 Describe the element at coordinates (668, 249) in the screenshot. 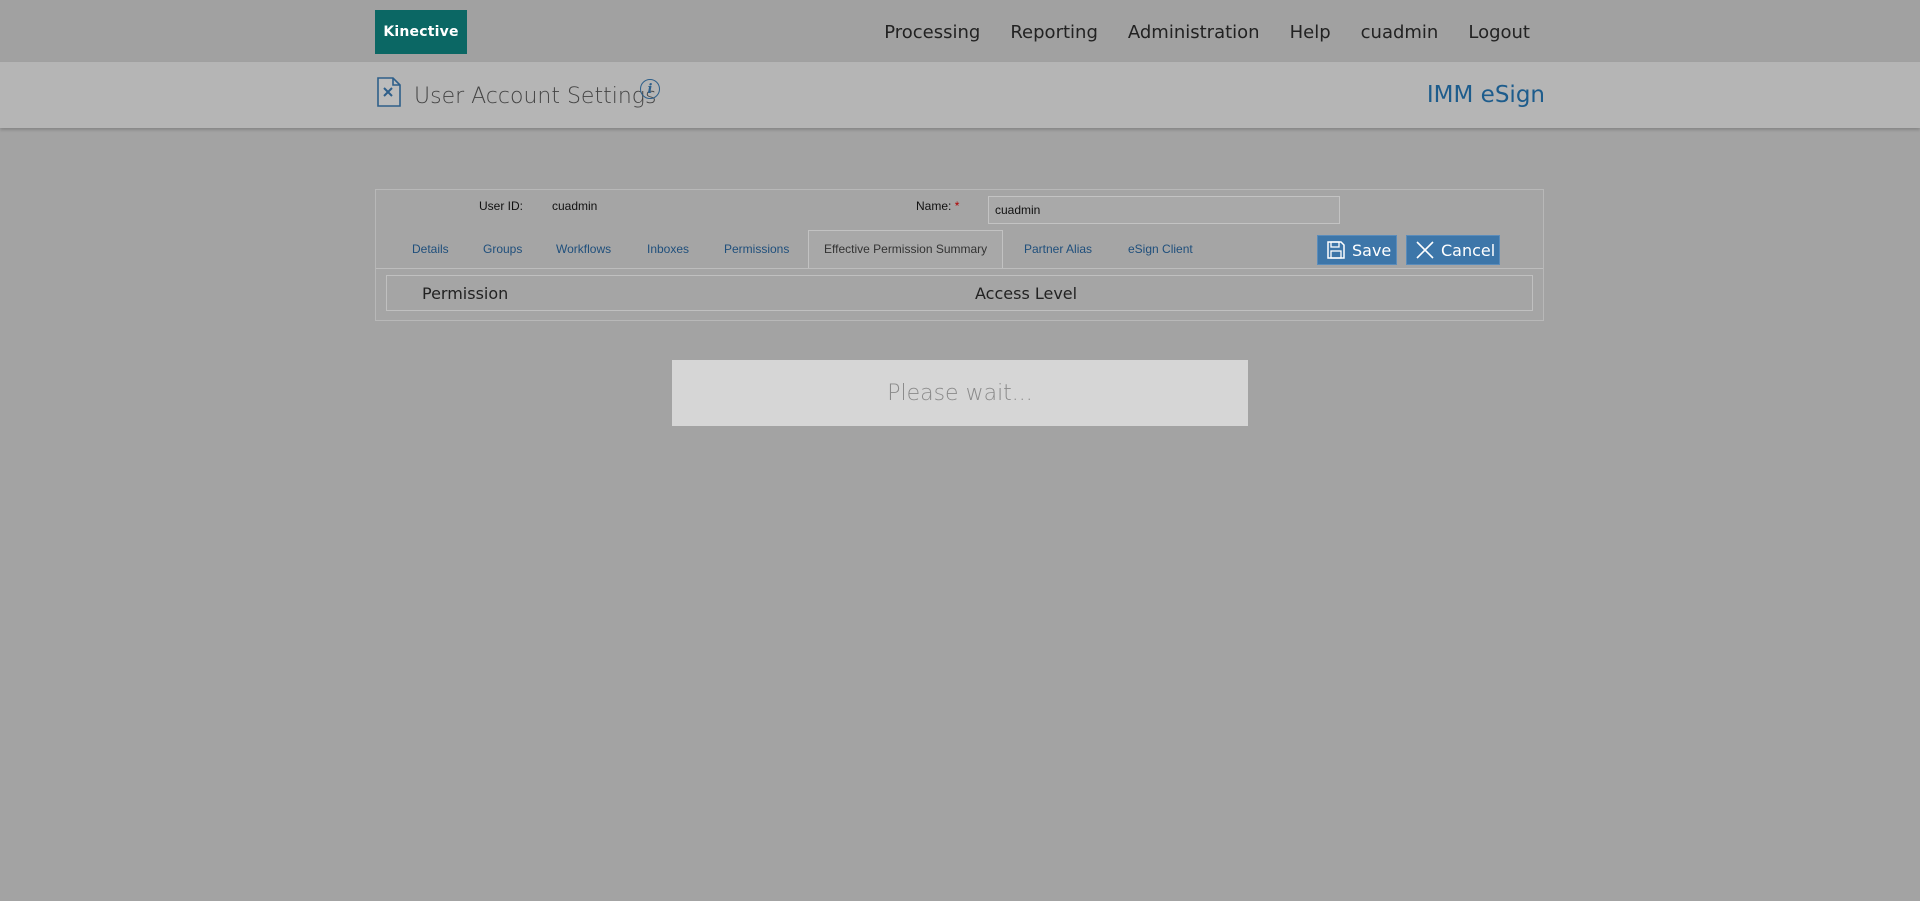

I see `tab-inboxes: Inboxes` at that location.